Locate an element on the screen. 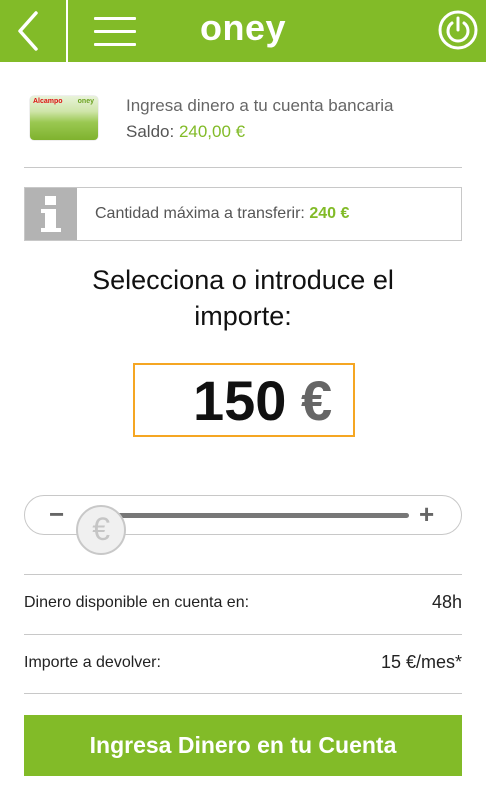 The image size is (486, 810). power-icon is located at coordinates (458, 30).